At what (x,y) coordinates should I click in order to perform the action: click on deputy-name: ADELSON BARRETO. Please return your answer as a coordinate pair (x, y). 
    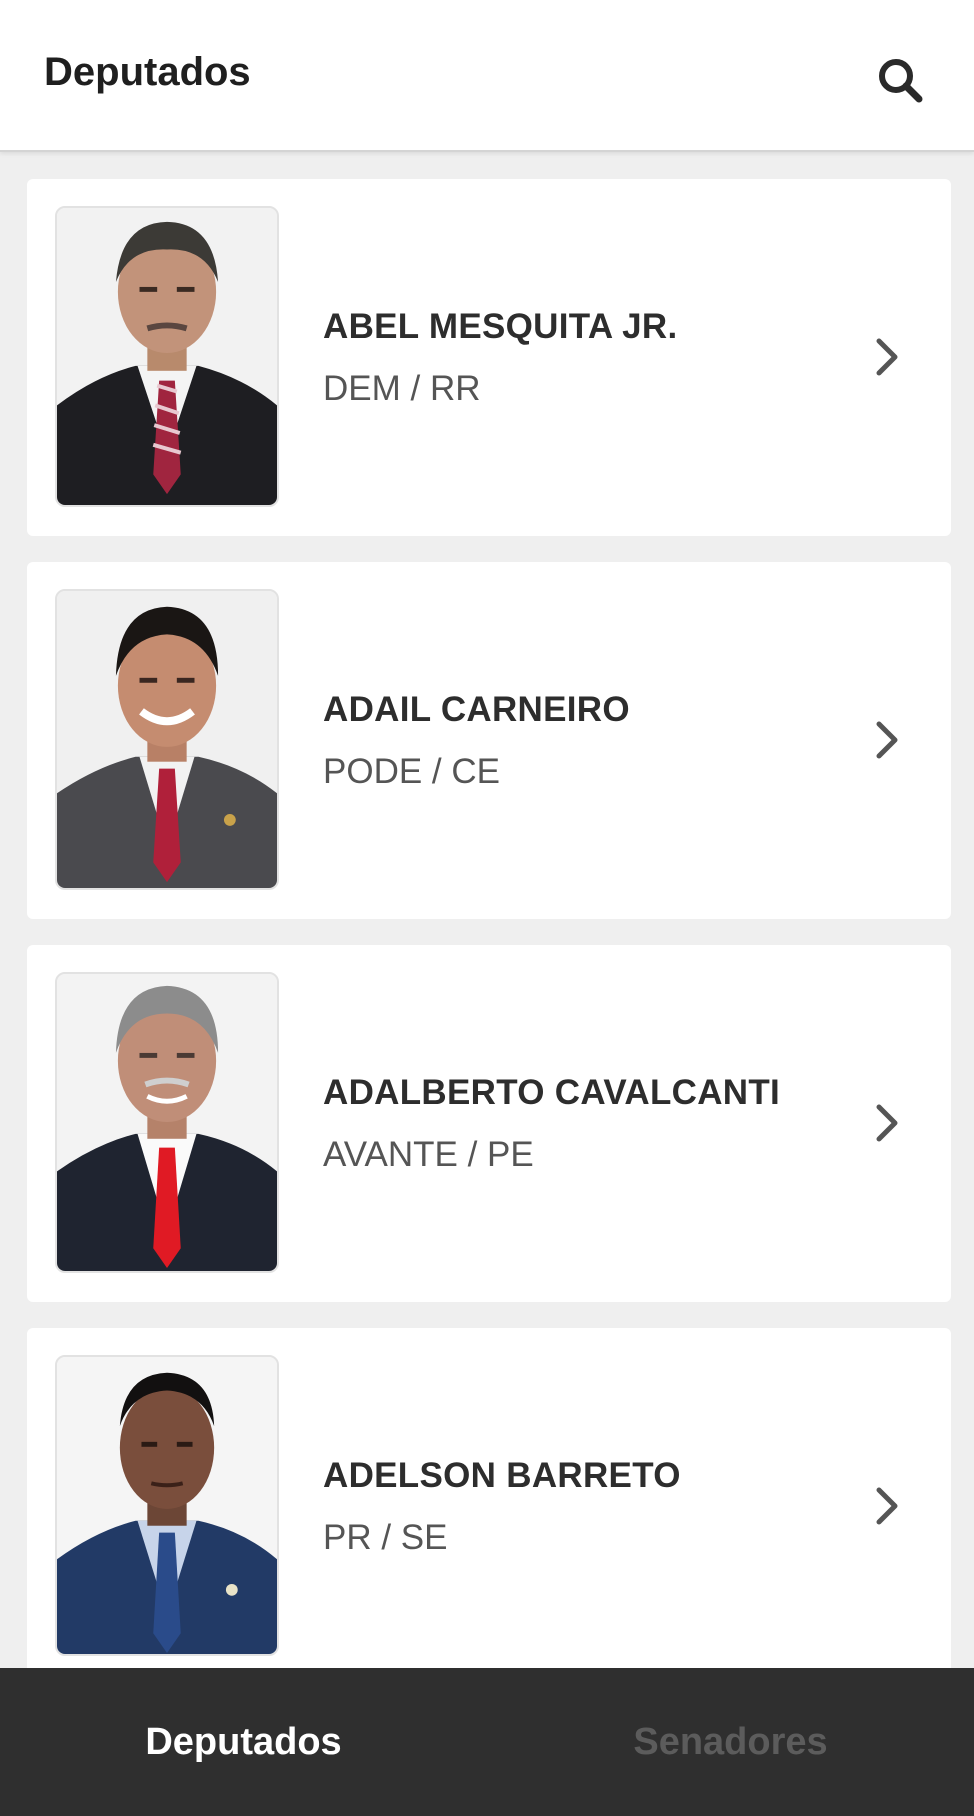
    Looking at the image, I should click on (502, 1475).